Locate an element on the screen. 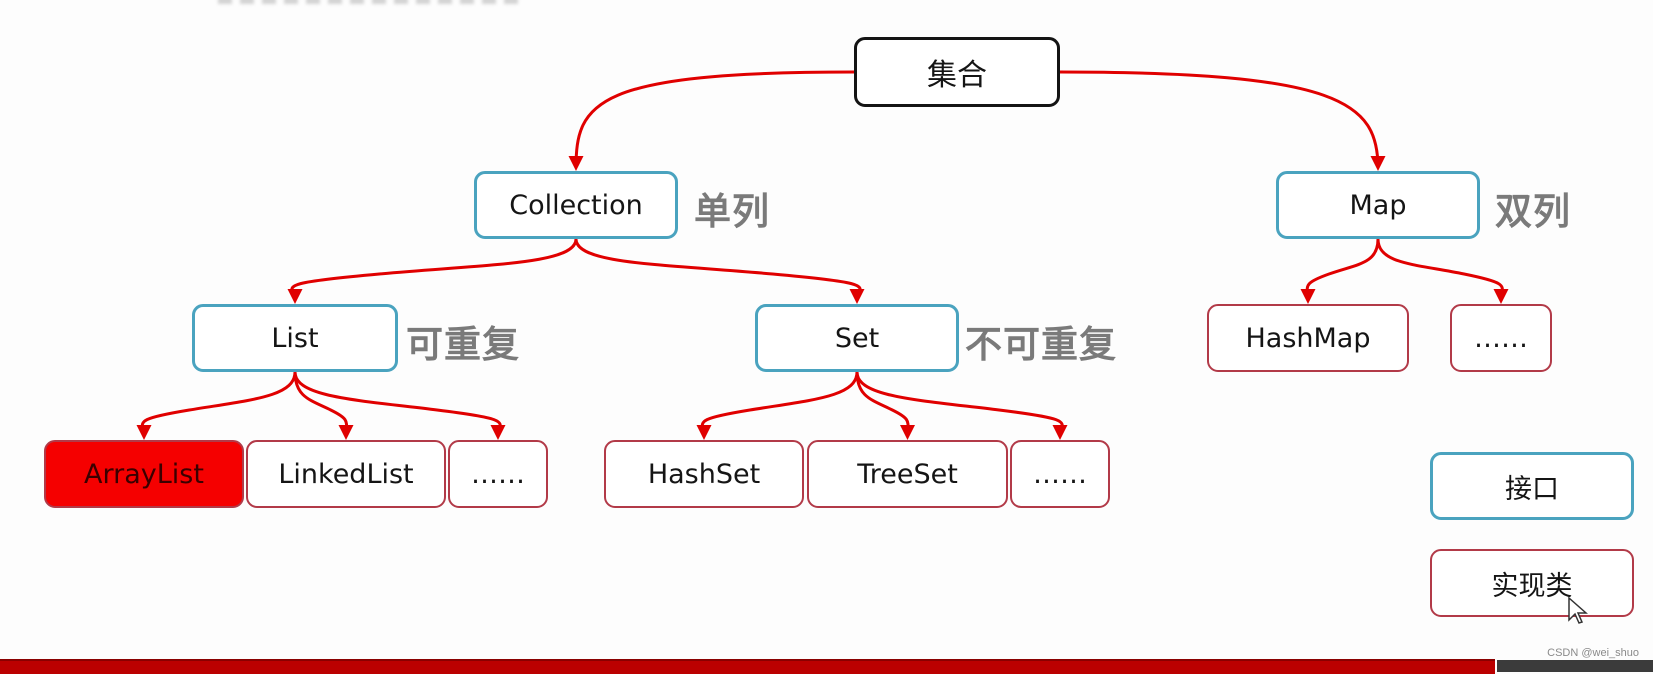 The height and width of the screenshot is (674, 1653). edge-root-to-map is located at coordinates (1222, 120).